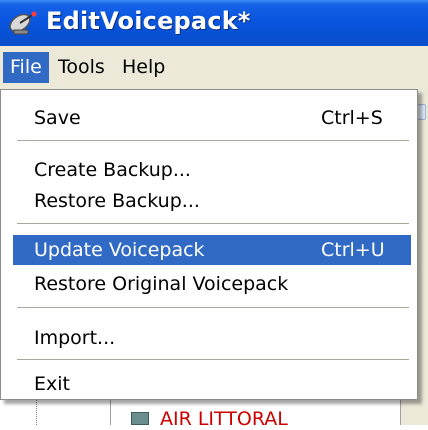 This screenshot has width=428, height=430. I want to click on menu-item-label: Update Voicepack, so click(119, 250).